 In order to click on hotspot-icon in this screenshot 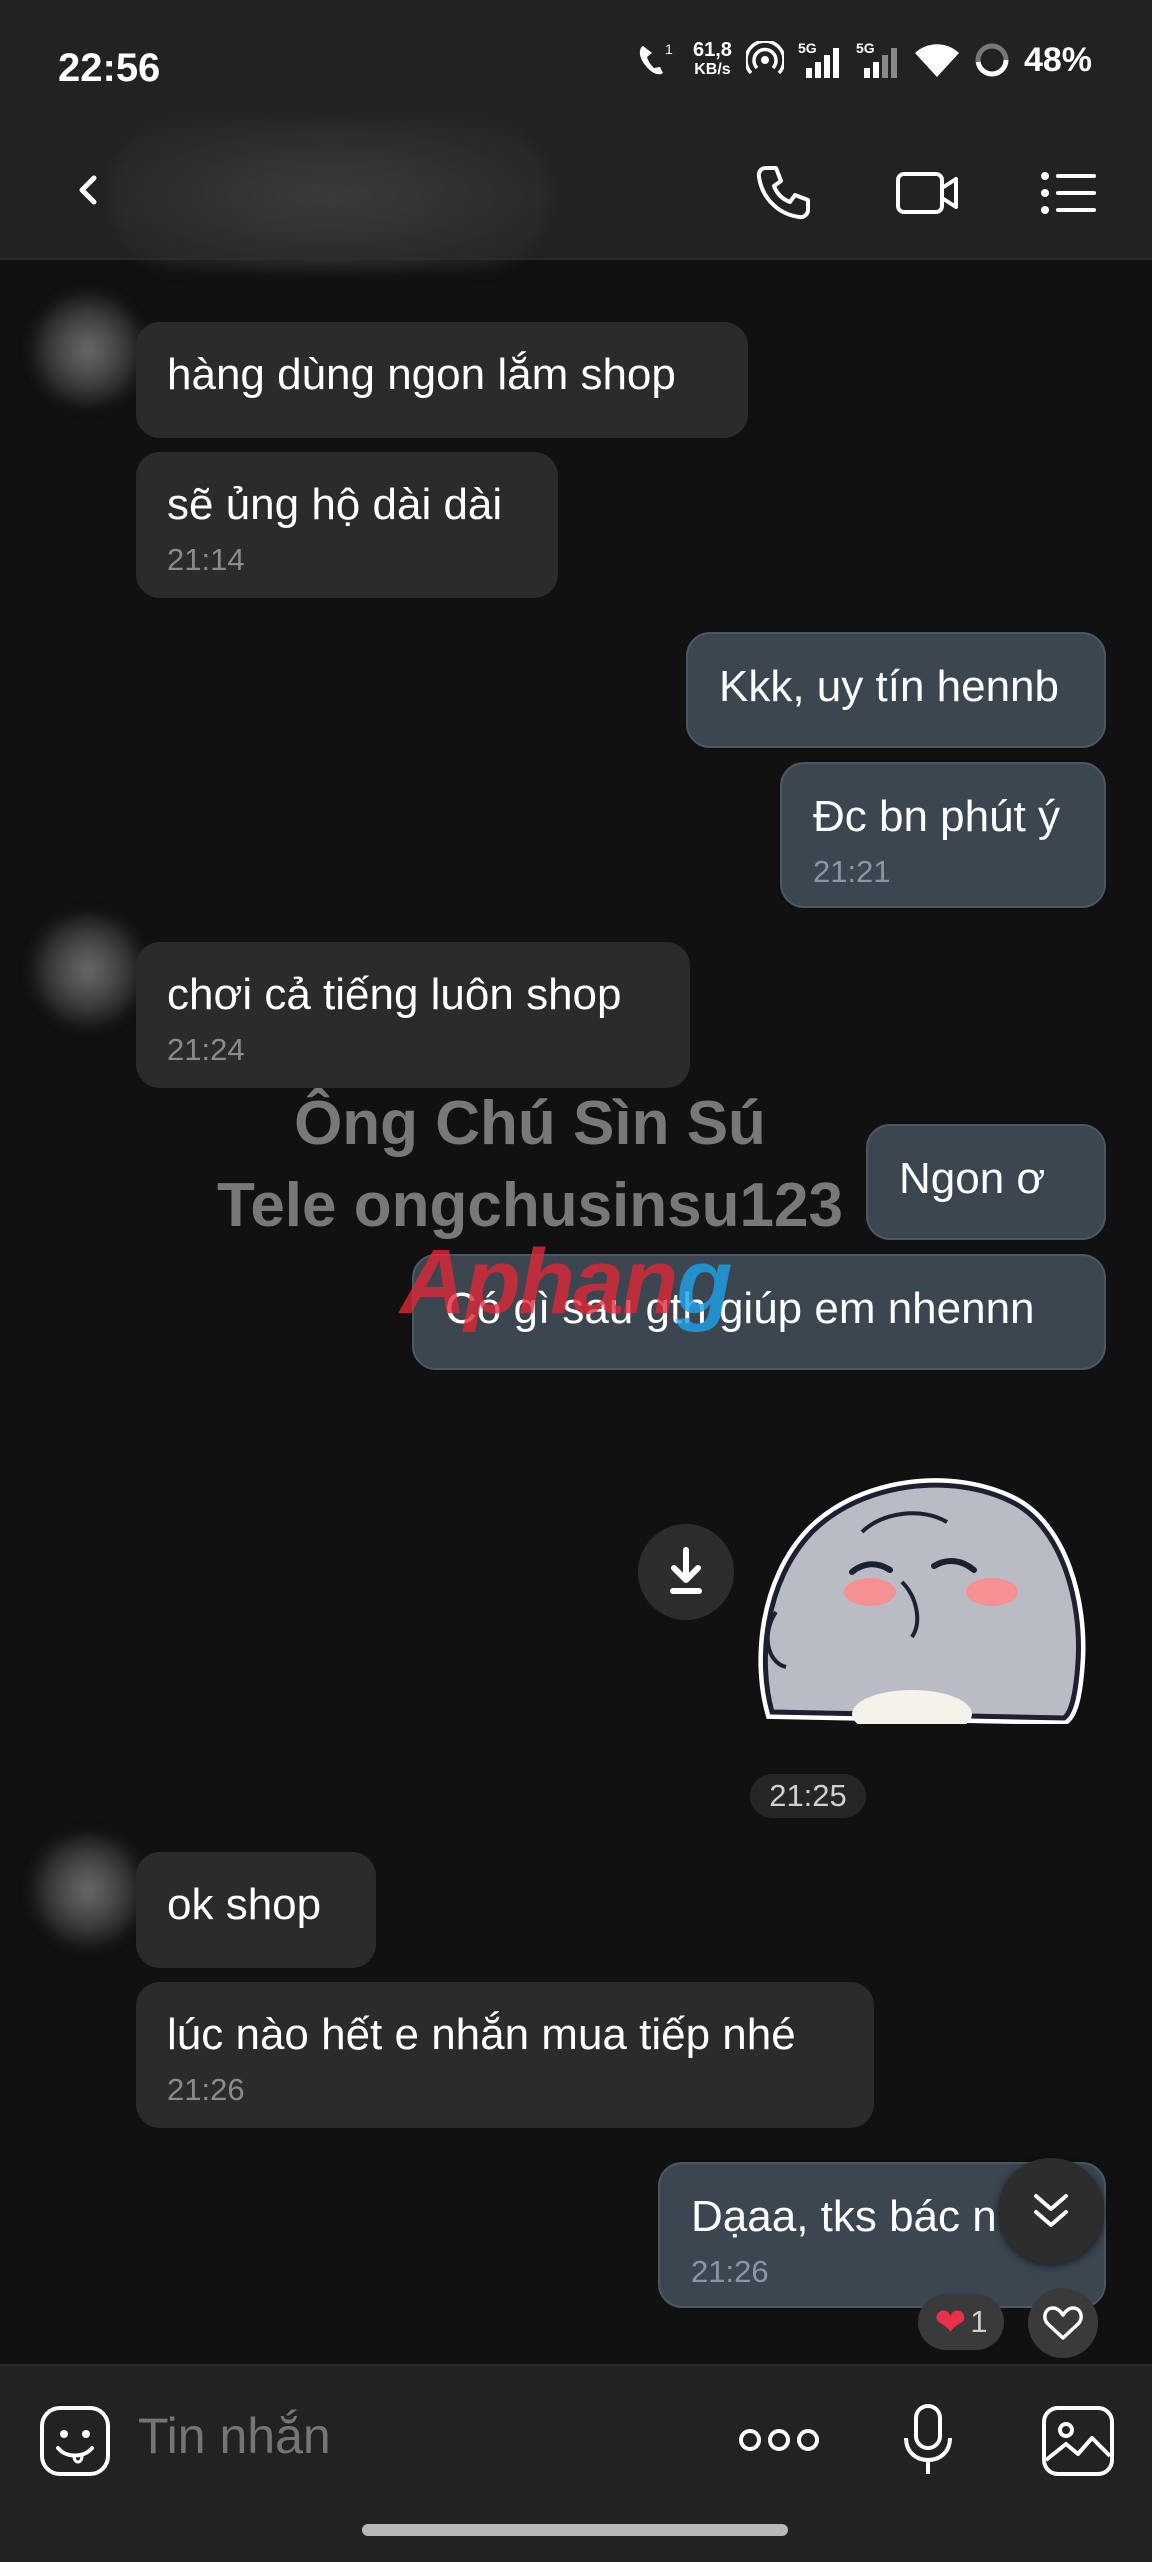, I will do `click(764, 58)`.